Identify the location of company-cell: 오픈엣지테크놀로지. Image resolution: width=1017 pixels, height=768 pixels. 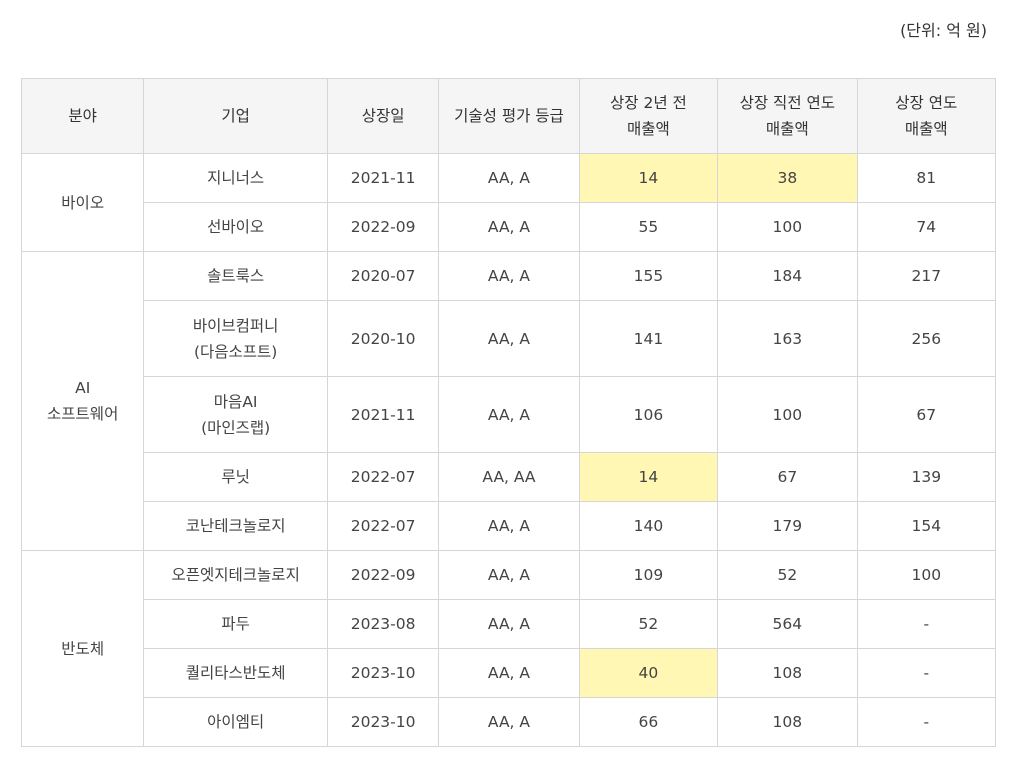
(235, 575).